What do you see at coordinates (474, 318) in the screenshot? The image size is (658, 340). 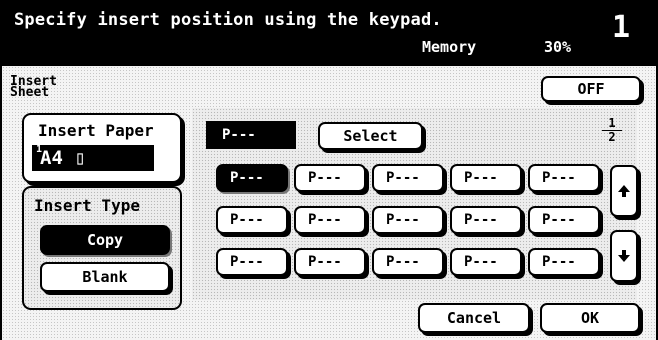 I see `cancel-button: Cancel` at bounding box center [474, 318].